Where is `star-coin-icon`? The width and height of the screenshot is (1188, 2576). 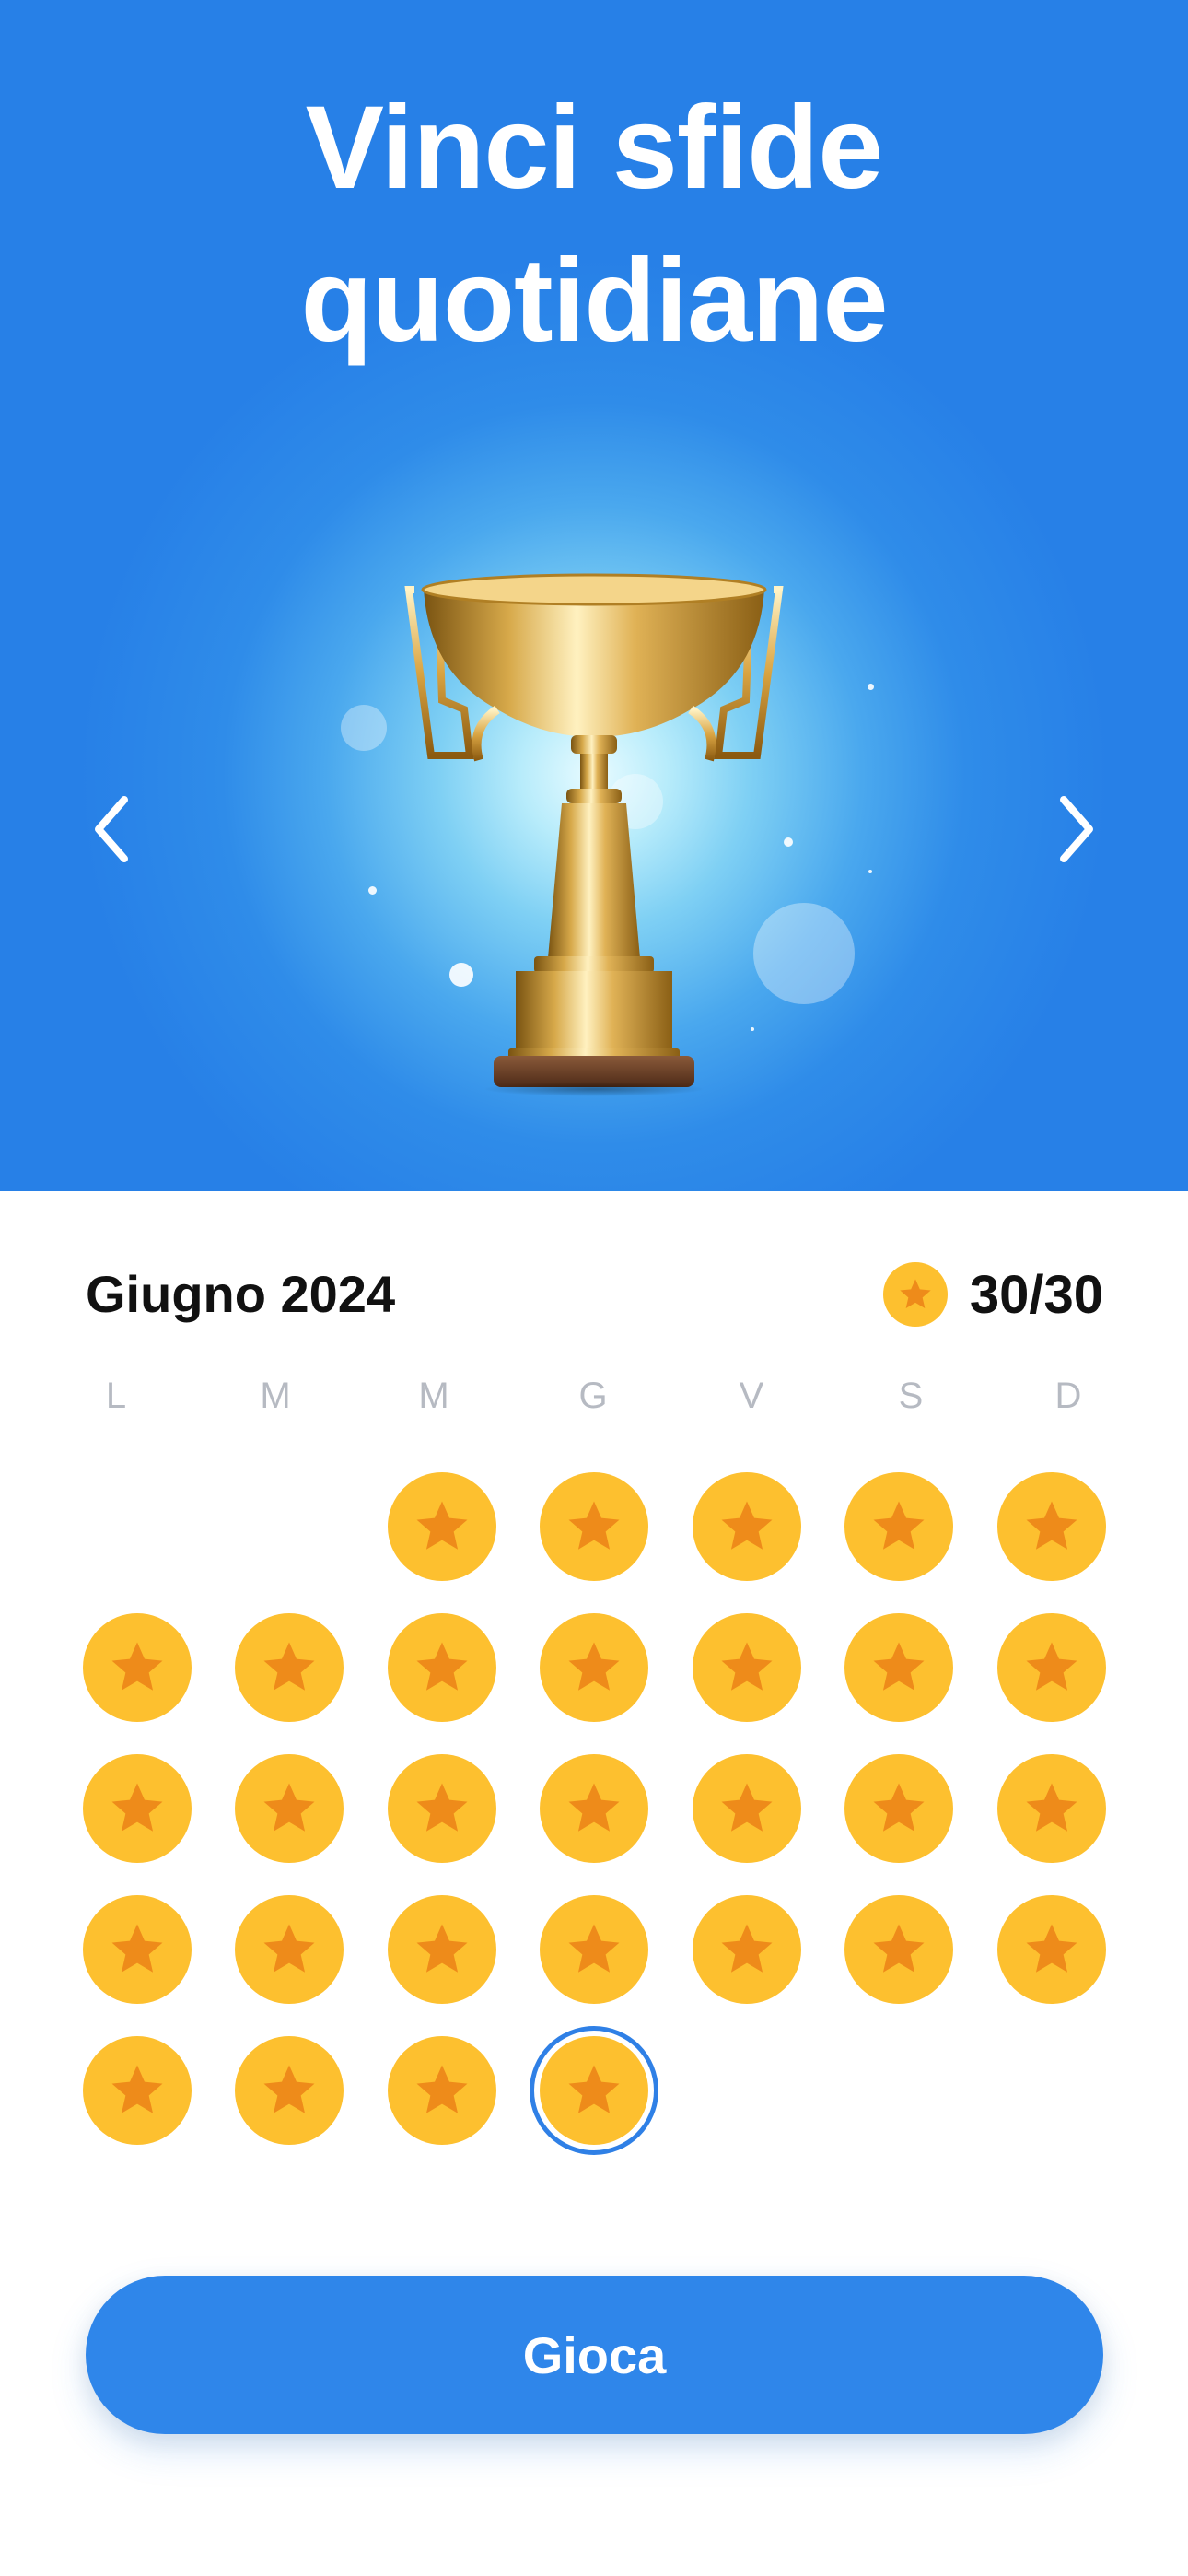 star-coin-icon is located at coordinates (915, 1294).